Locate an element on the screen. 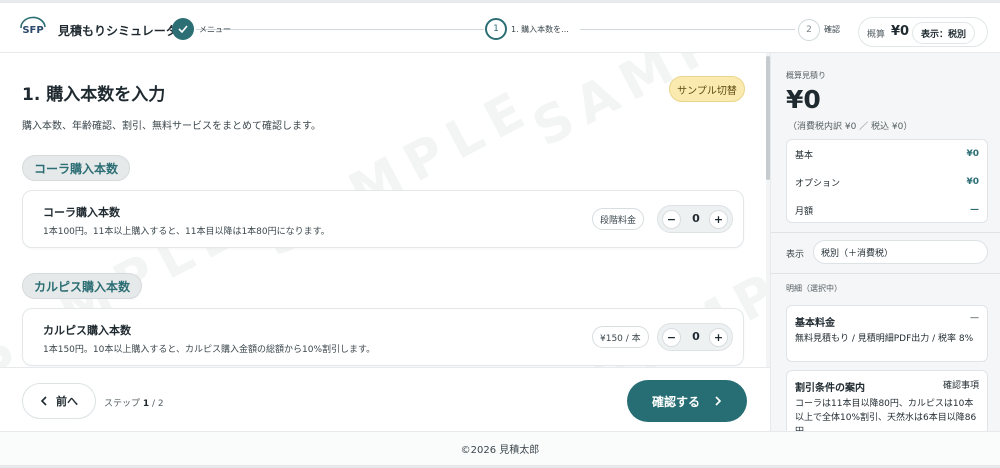 The width and height of the screenshot is (1000, 468). step-menu-done is located at coordinates (183, 29).